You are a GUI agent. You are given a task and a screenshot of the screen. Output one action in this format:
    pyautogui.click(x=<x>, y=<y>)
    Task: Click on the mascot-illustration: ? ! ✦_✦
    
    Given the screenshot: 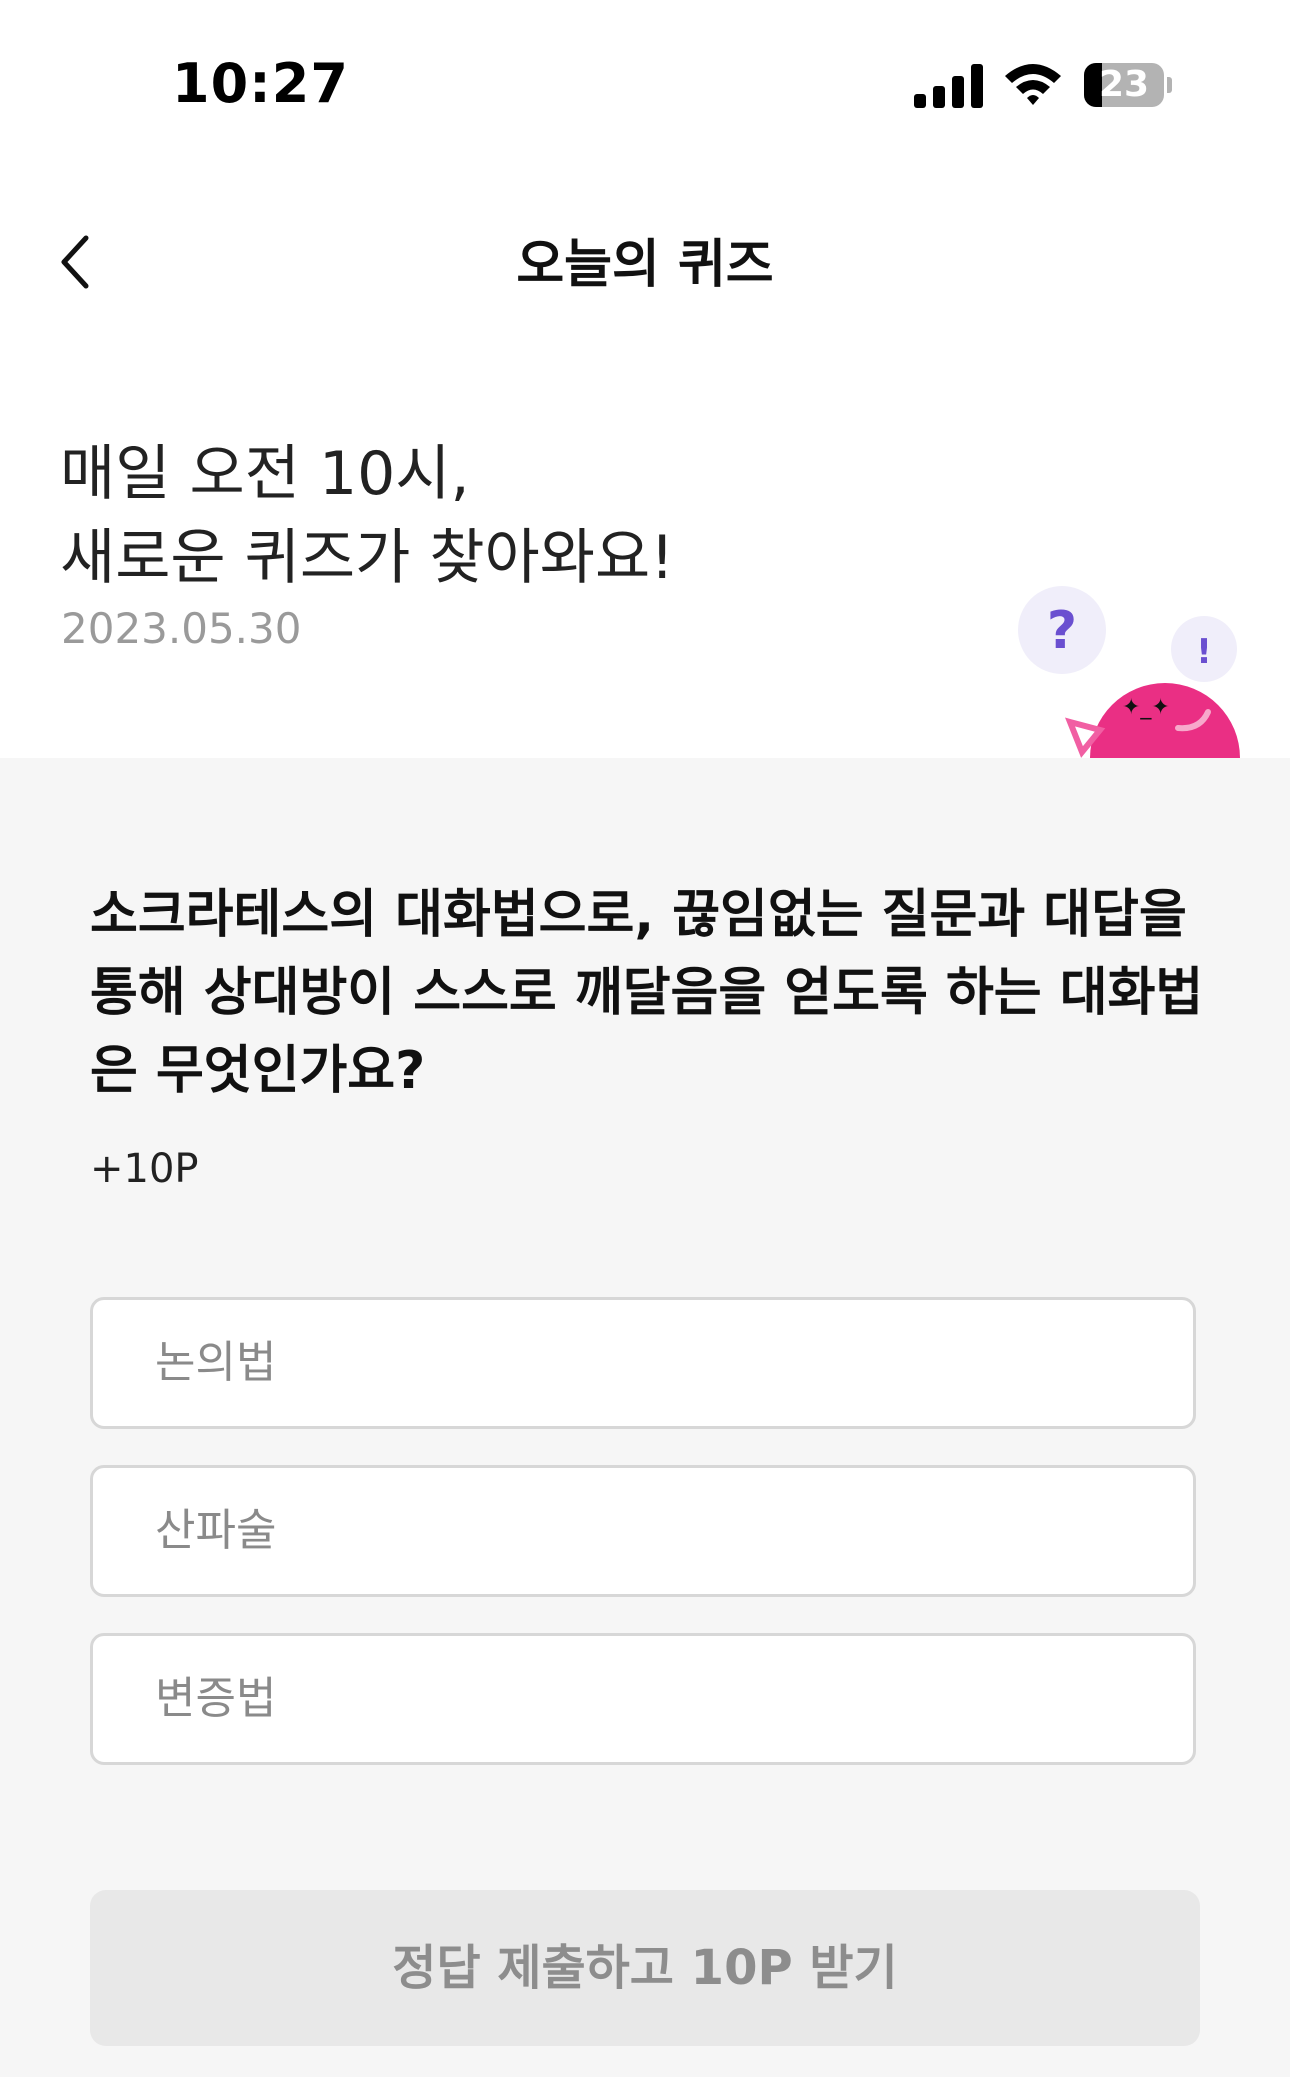 What is the action you would take?
    pyautogui.click(x=1130, y=669)
    